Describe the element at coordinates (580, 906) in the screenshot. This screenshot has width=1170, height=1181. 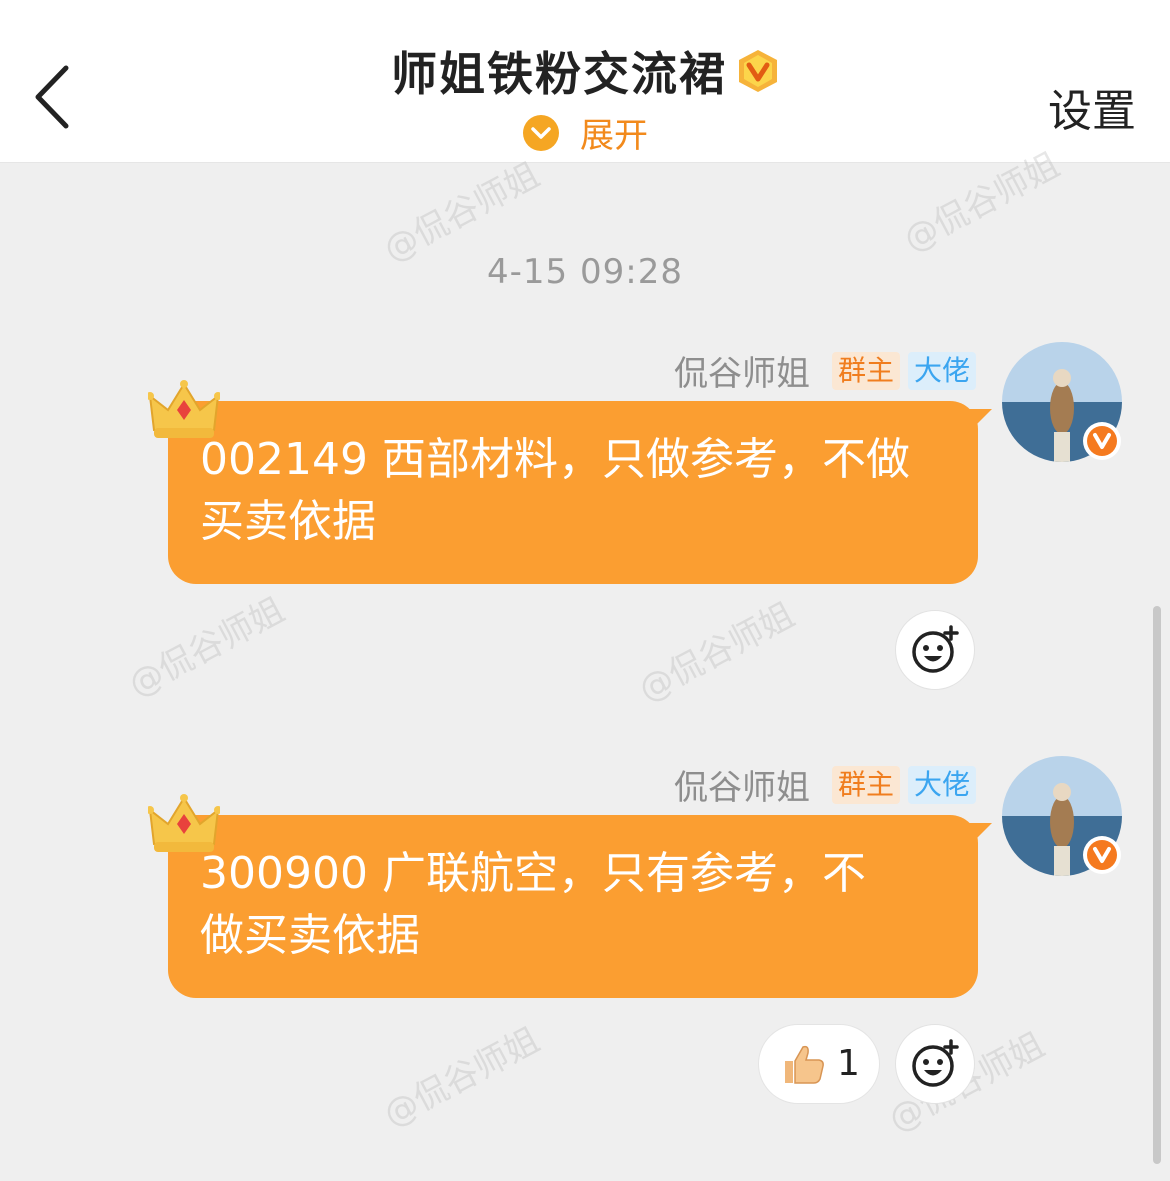
I see `message-bubble: 300900 广联航空，只有参考，不 做买卖依据` at that location.